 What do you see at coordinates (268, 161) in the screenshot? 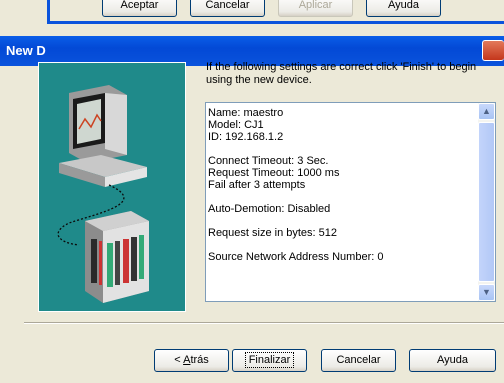
I see `summary-line: Connect Timeout: 3 Sec.` at bounding box center [268, 161].